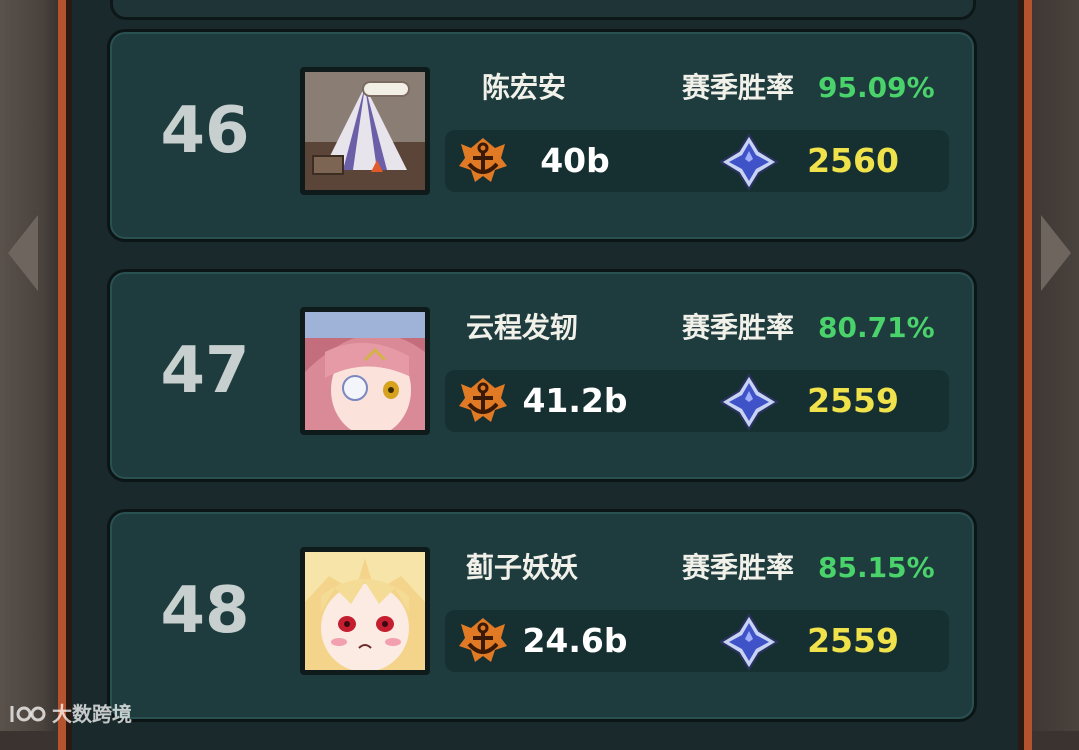 The image size is (1079, 750). Describe the element at coordinates (575, 640) in the screenshot. I see `power-value: 24.6b` at that location.